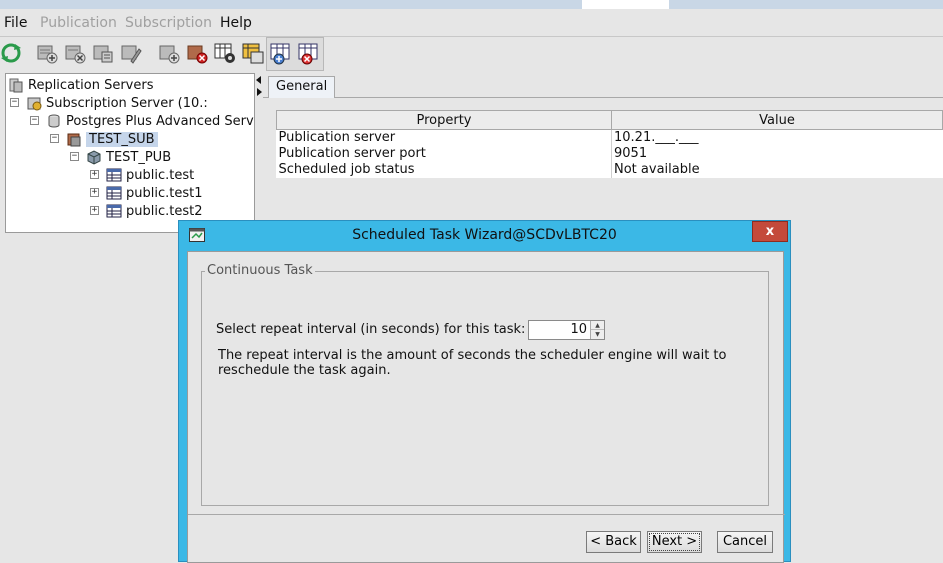  What do you see at coordinates (94, 174) in the screenshot?
I see `expander-table-0: +` at bounding box center [94, 174].